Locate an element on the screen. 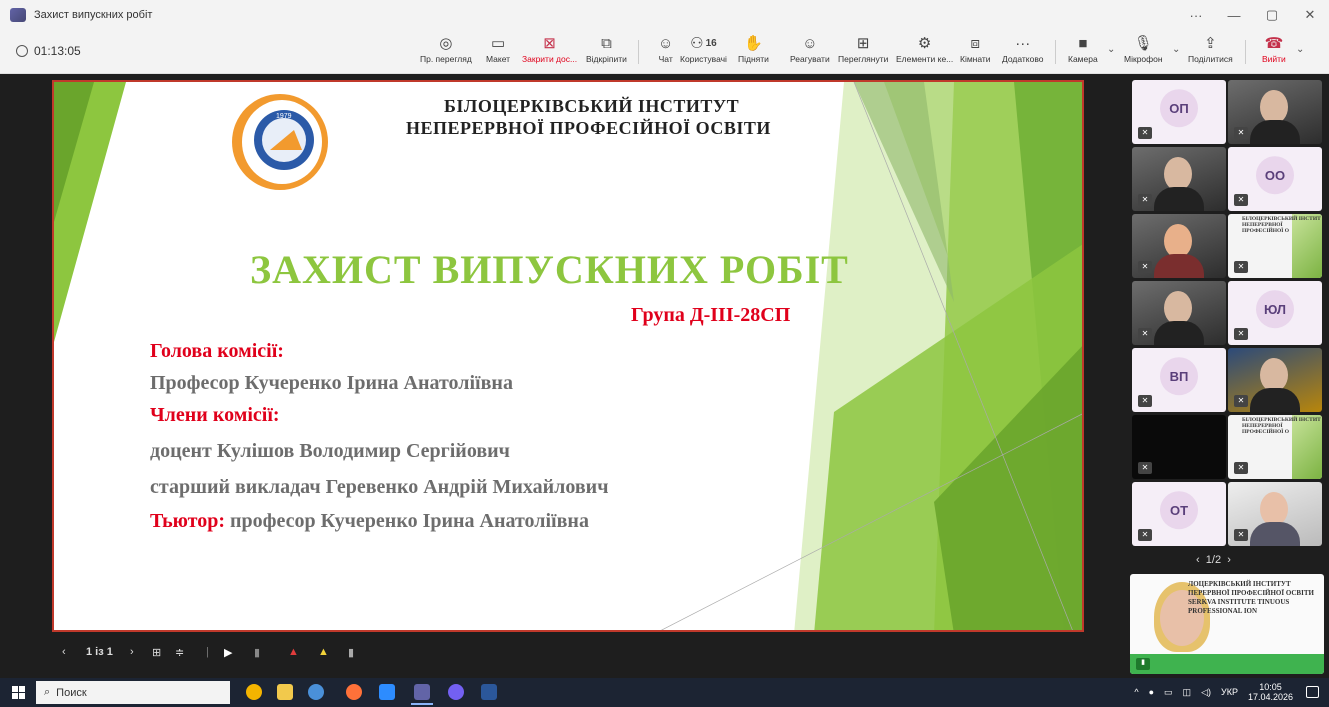 This screenshot has width=1329, height=707. institute-logo: 1979 is located at coordinates (280, 142).